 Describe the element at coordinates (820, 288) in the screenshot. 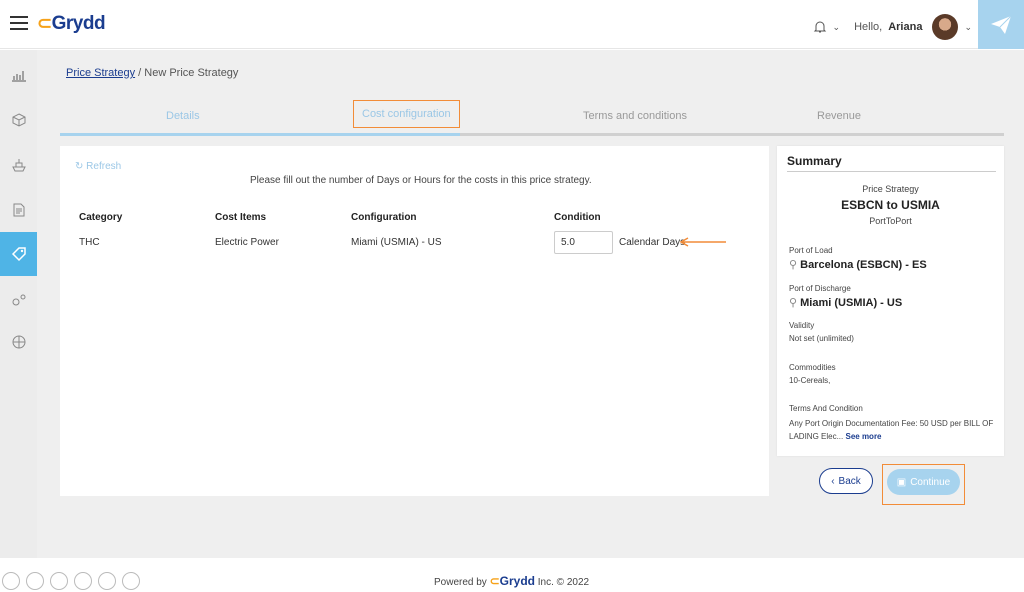

I see `pod-label: Port of Discharge` at that location.